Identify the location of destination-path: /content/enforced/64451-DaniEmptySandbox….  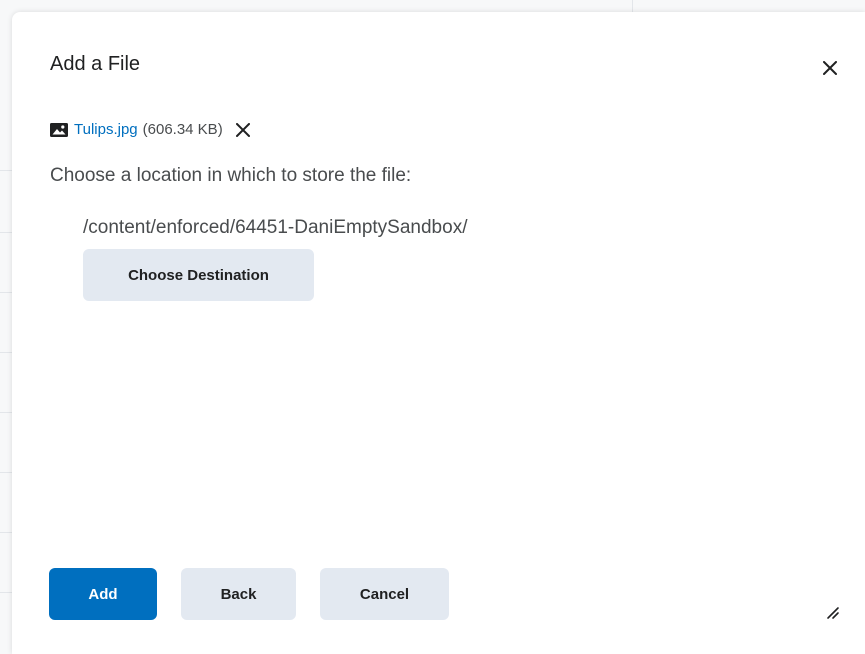
(275, 227).